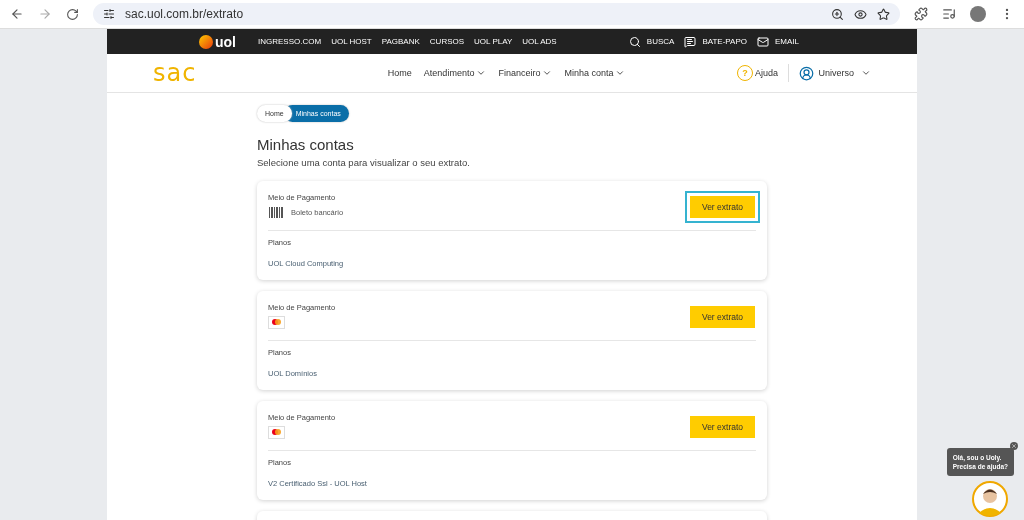  I want to click on bookmark-icon, so click(883, 14).